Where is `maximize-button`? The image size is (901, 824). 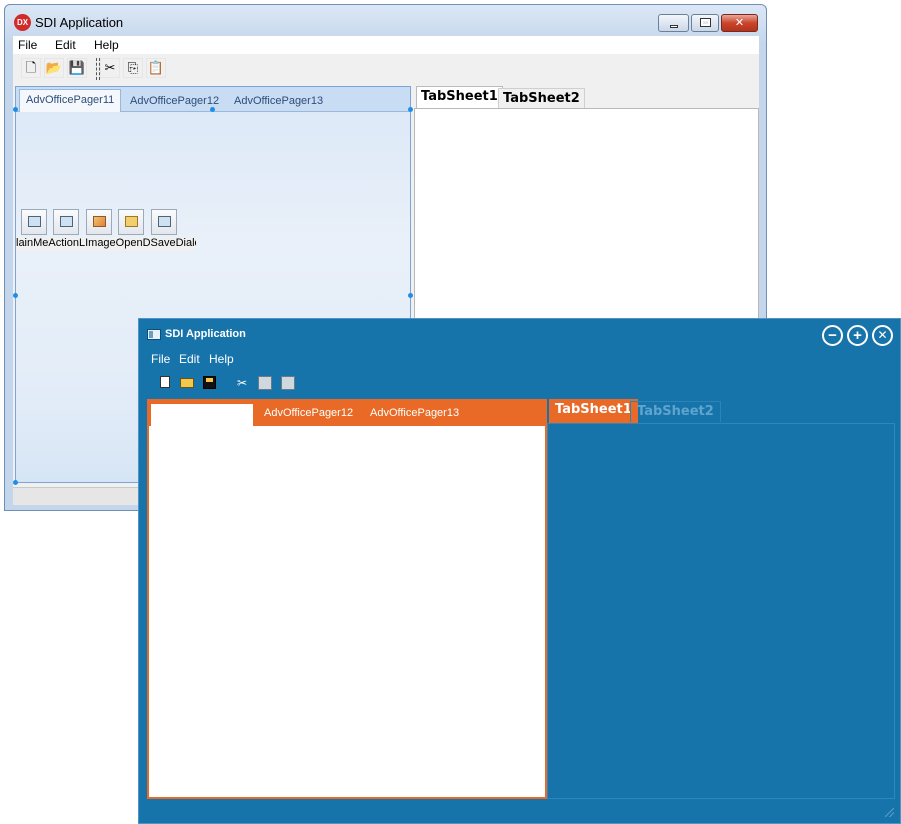
maximize-button is located at coordinates (705, 23).